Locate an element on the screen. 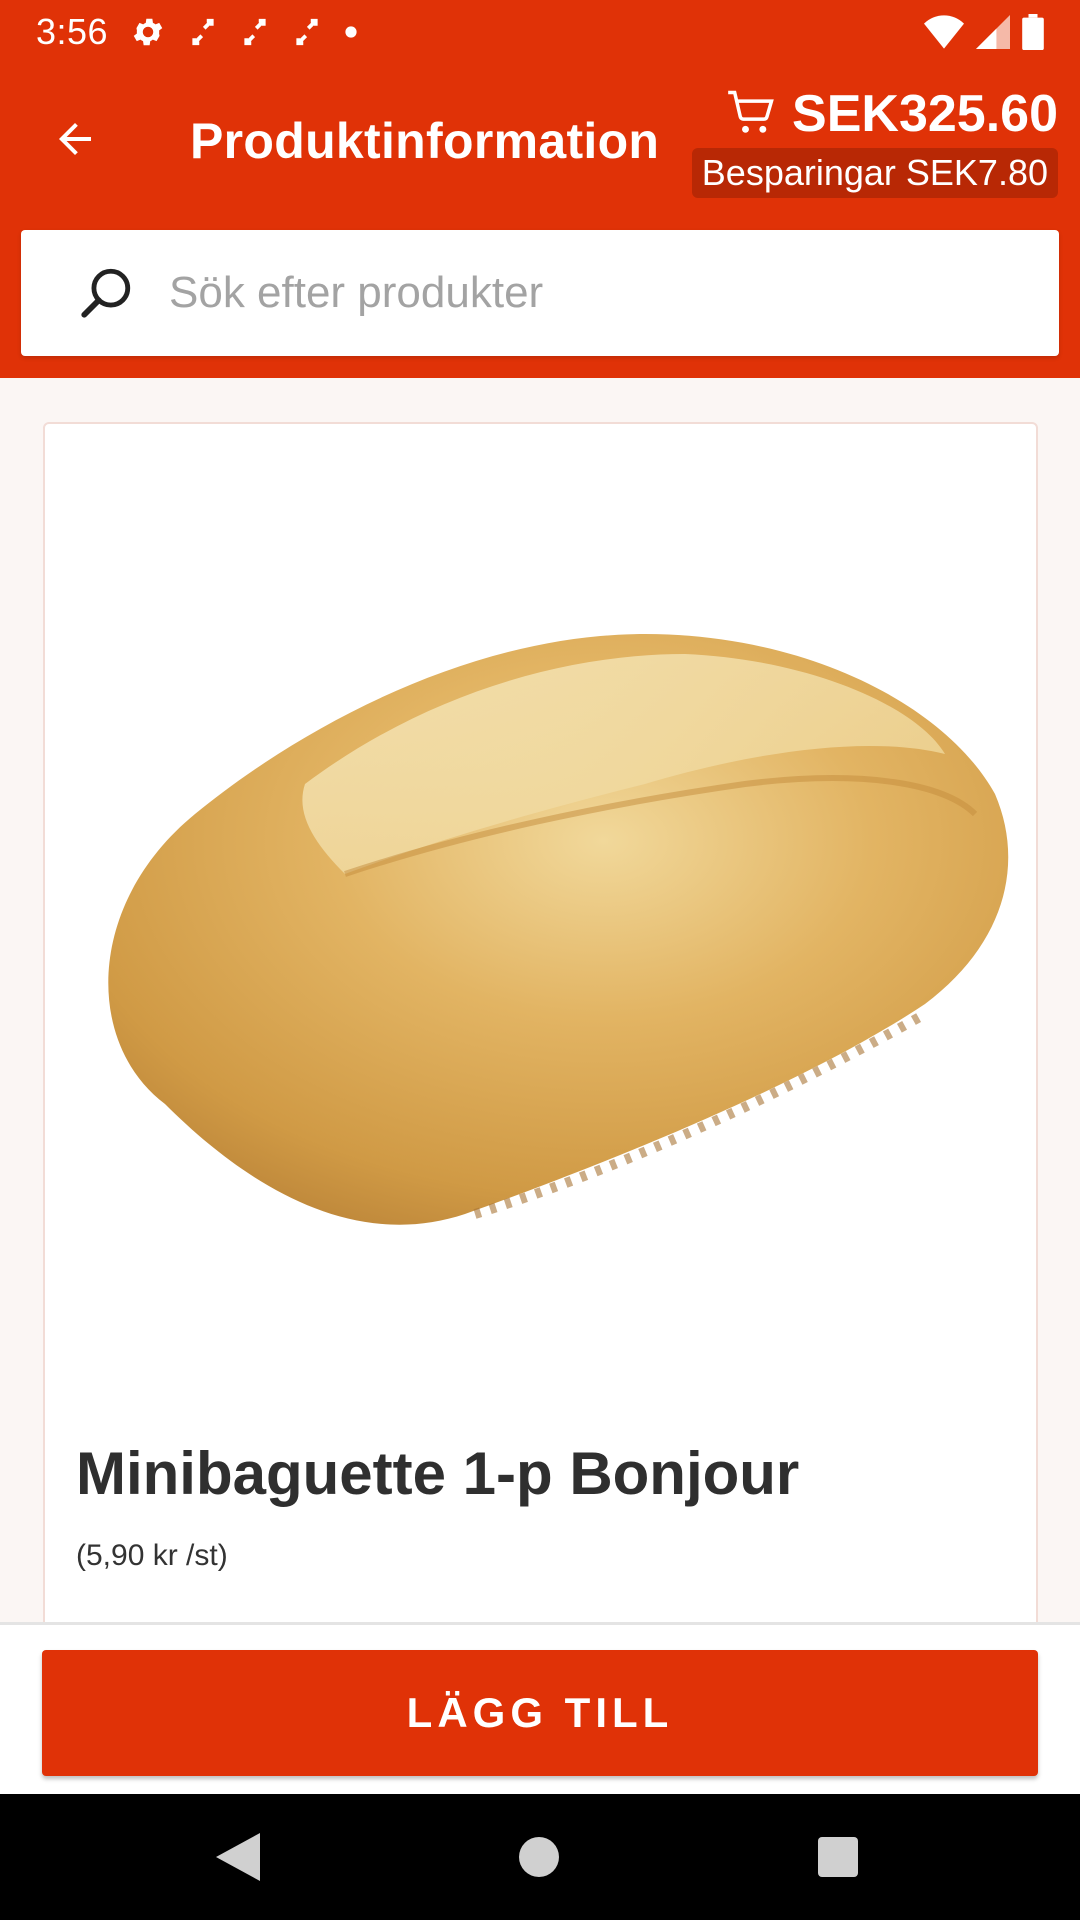  recents-square-icon is located at coordinates (838, 1857).